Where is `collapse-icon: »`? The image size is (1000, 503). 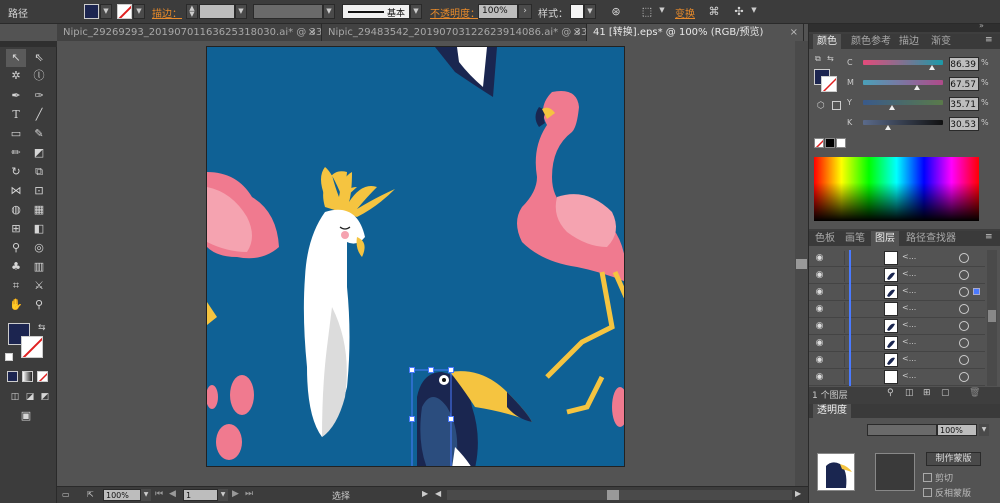 collapse-icon: » is located at coordinates (981, 25).